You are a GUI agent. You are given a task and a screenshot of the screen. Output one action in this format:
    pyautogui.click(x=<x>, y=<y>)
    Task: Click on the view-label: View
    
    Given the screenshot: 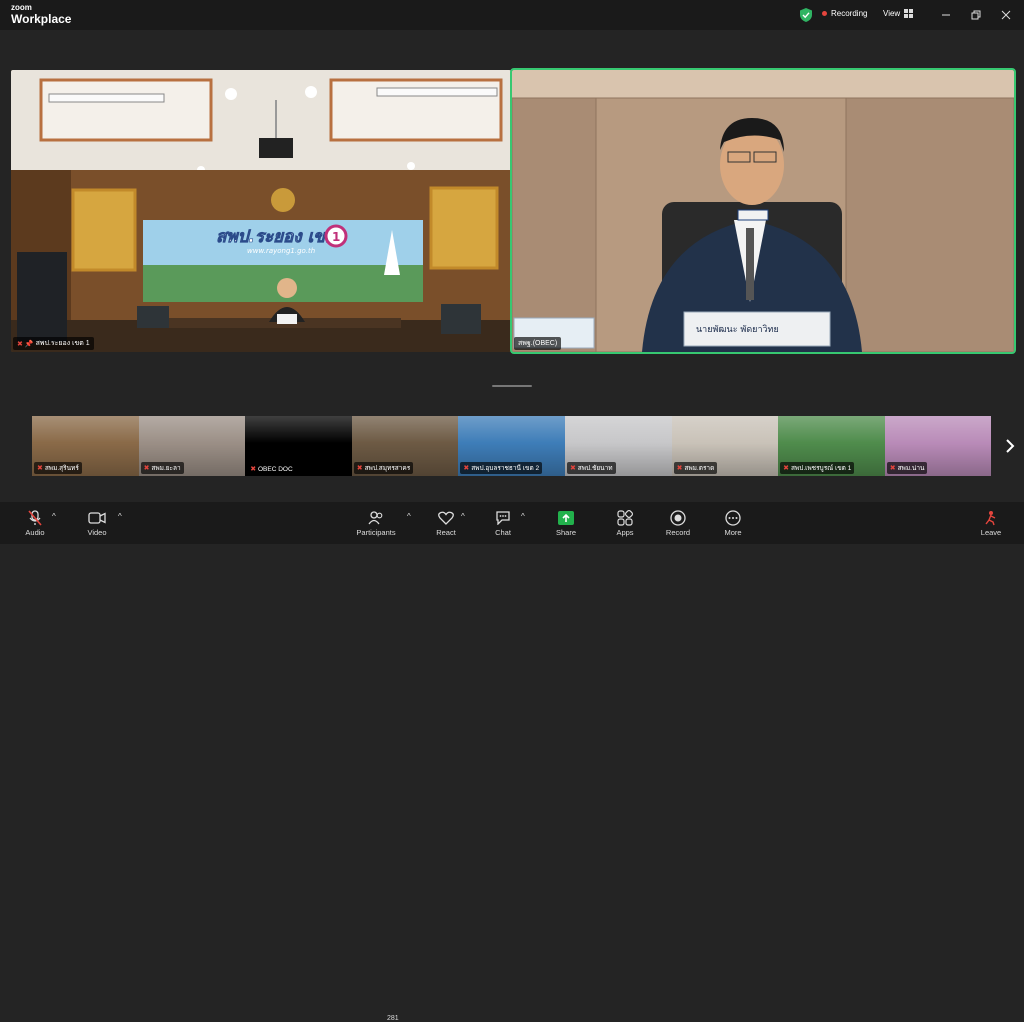 What is the action you would take?
    pyautogui.click(x=892, y=13)
    